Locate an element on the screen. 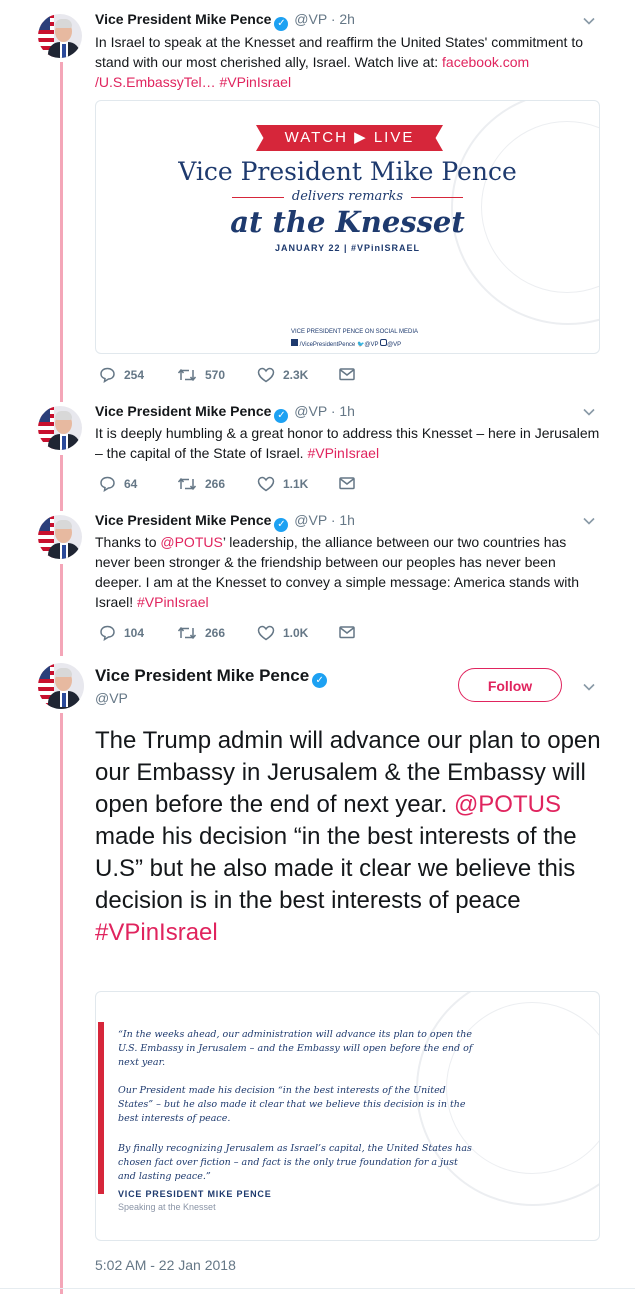 Image resolution: width=635 pixels, height=1294 pixels. social-twitter: @VP is located at coordinates (371, 345).